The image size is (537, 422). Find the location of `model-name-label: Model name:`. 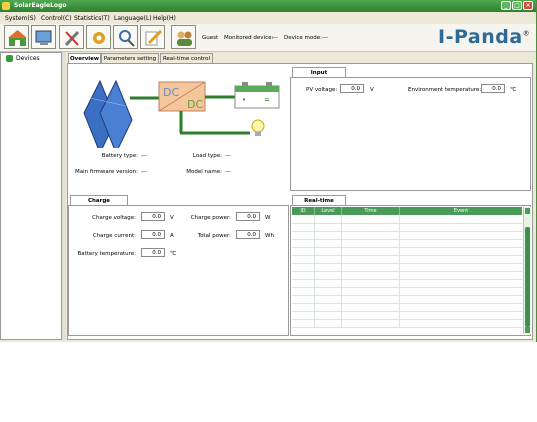

model-name-label: Model name: is located at coordinates (204, 172).